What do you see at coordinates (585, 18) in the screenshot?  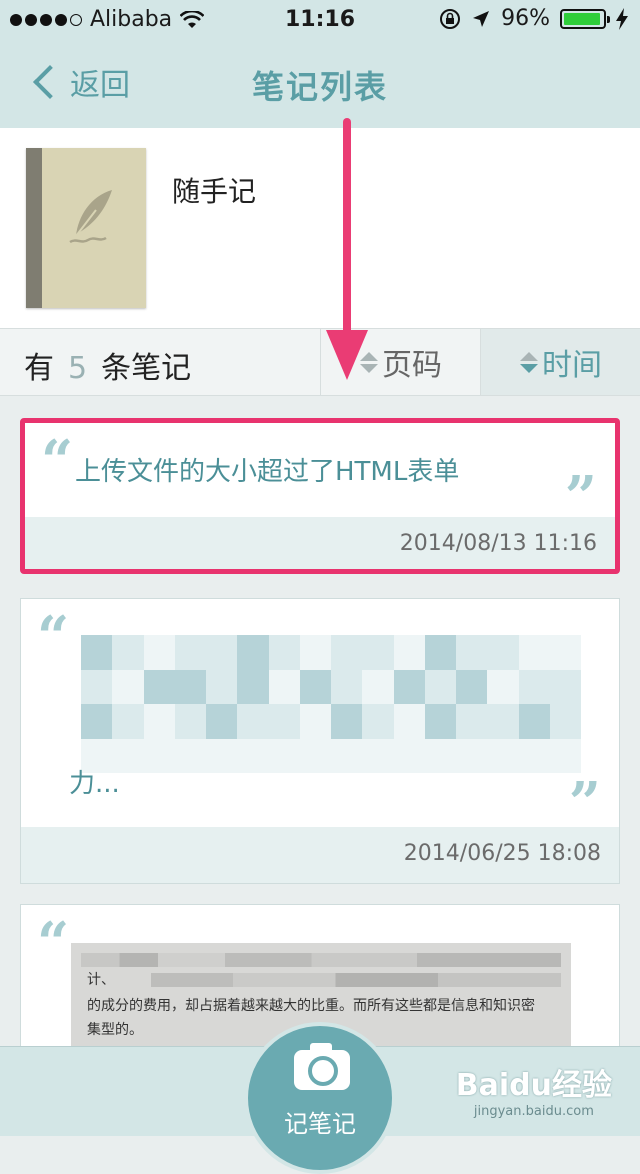 I see `battery-icon` at bounding box center [585, 18].